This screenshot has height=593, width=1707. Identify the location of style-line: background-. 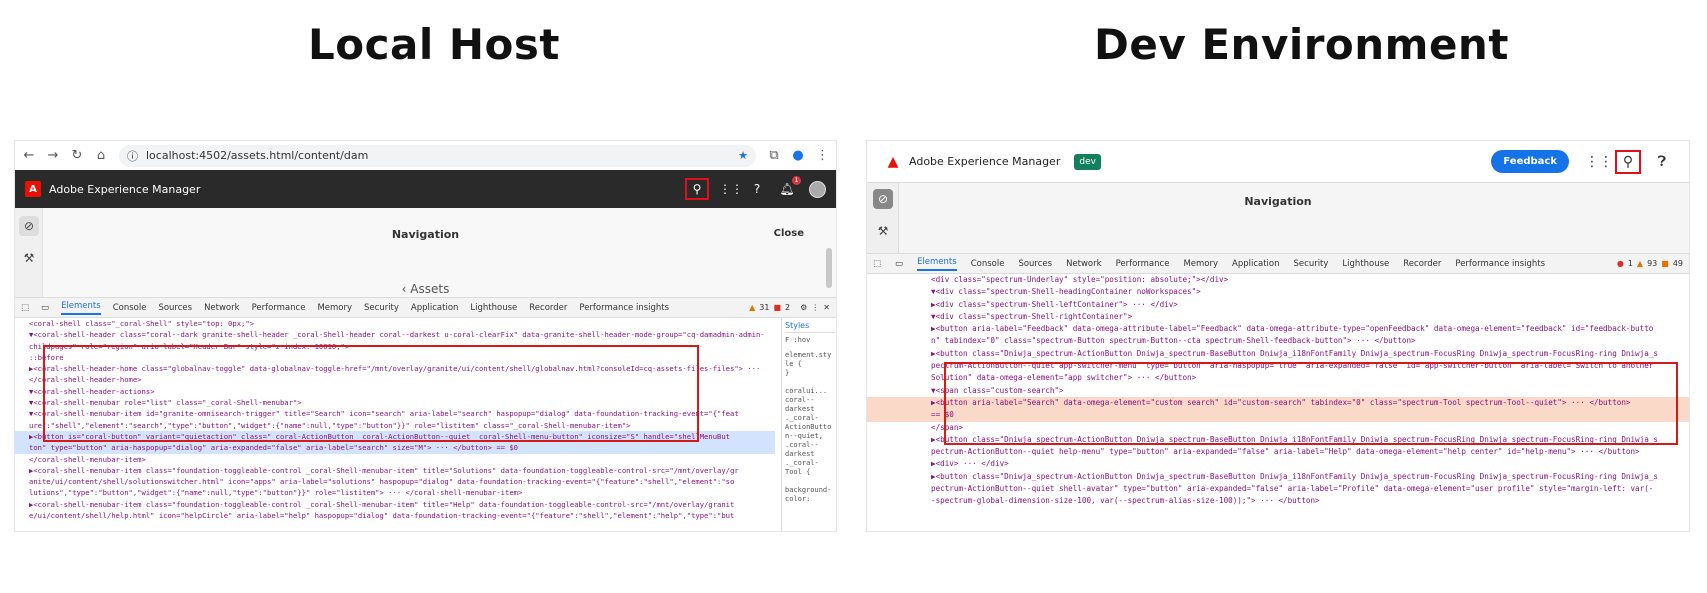
(808, 490).